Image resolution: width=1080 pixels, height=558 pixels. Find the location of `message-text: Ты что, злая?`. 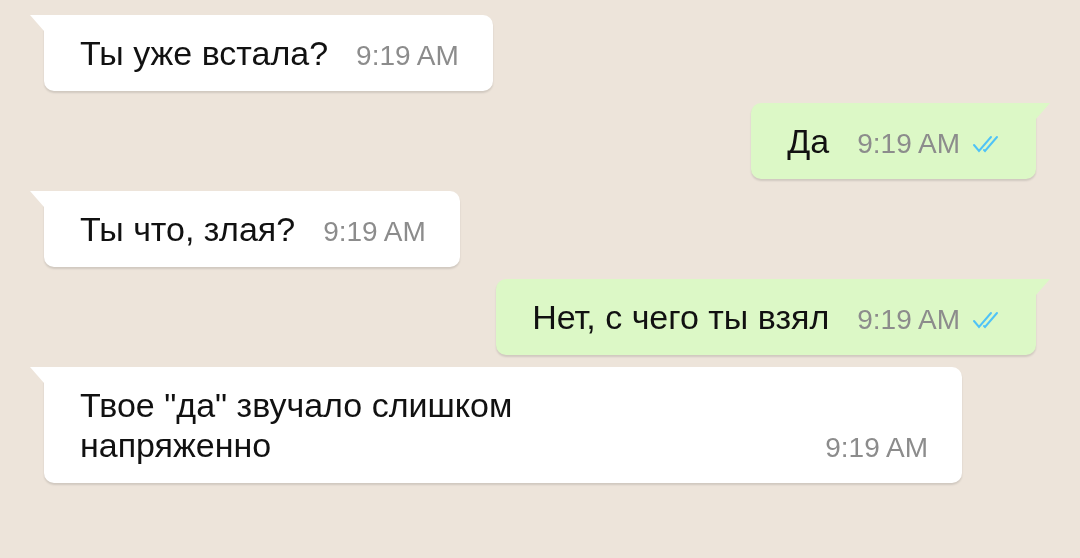

message-text: Ты что, злая? is located at coordinates (188, 229).